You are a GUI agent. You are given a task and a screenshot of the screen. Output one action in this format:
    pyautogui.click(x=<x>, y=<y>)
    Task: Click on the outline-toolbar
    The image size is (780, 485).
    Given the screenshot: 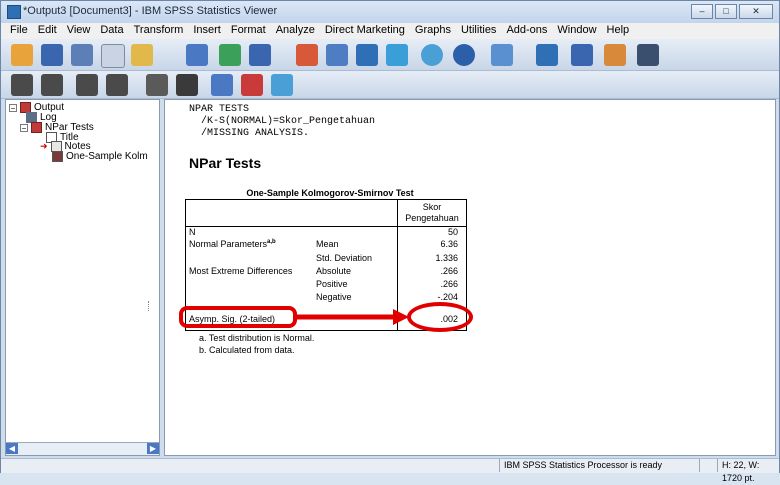 What is the action you would take?
    pyautogui.click(x=390, y=85)
    